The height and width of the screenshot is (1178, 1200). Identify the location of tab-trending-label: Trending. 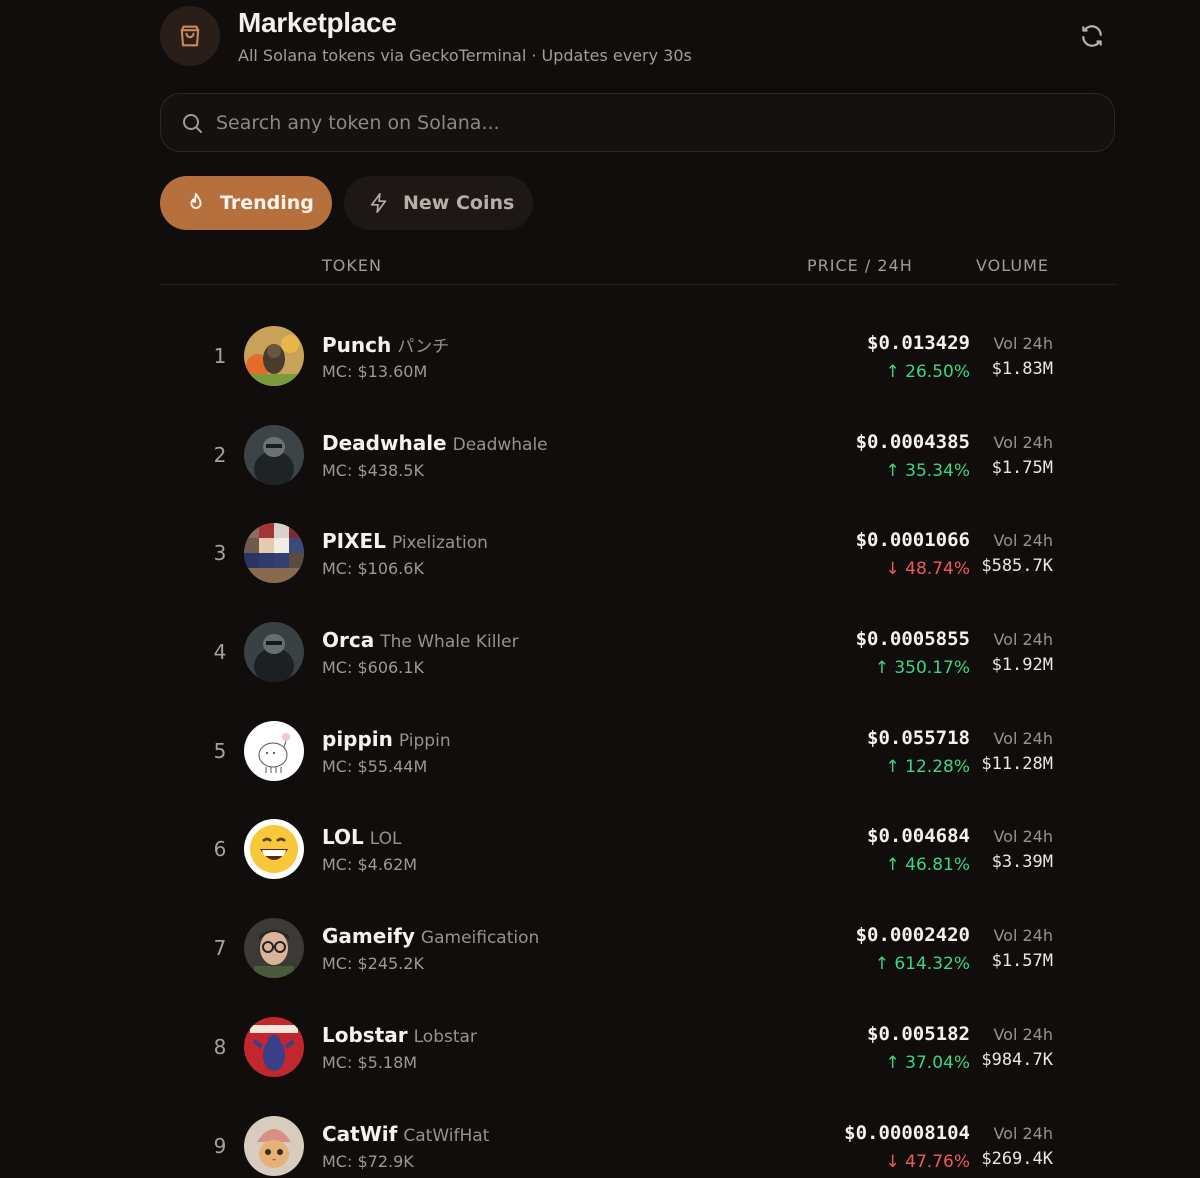
(267, 203).